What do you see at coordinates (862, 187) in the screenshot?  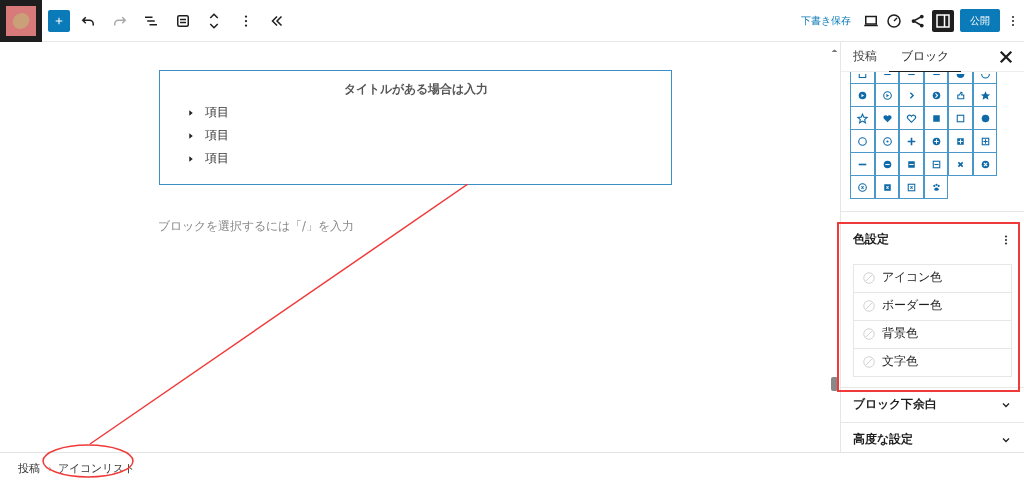 I see `close-circle-icon` at bounding box center [862, 187].